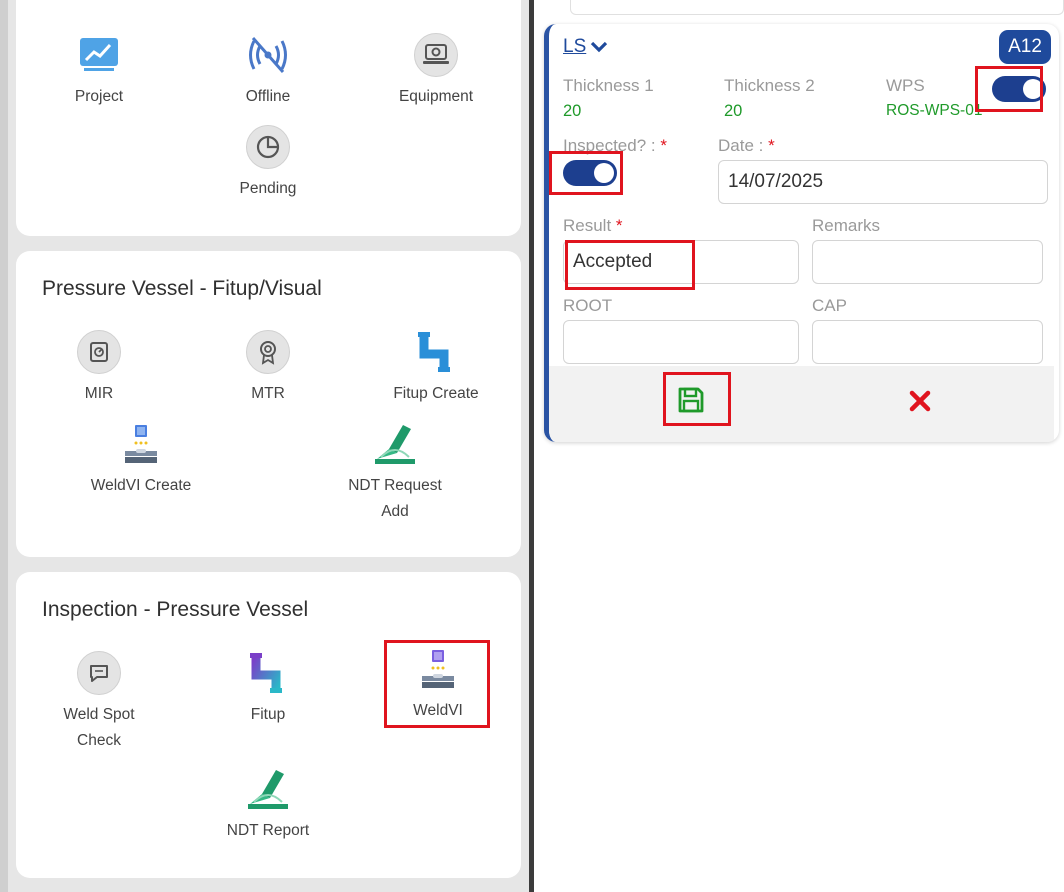 Image resolution: width=1064 pixels, height=892 pixels. I want to click on highlight-weldvi, so click(437, 684).